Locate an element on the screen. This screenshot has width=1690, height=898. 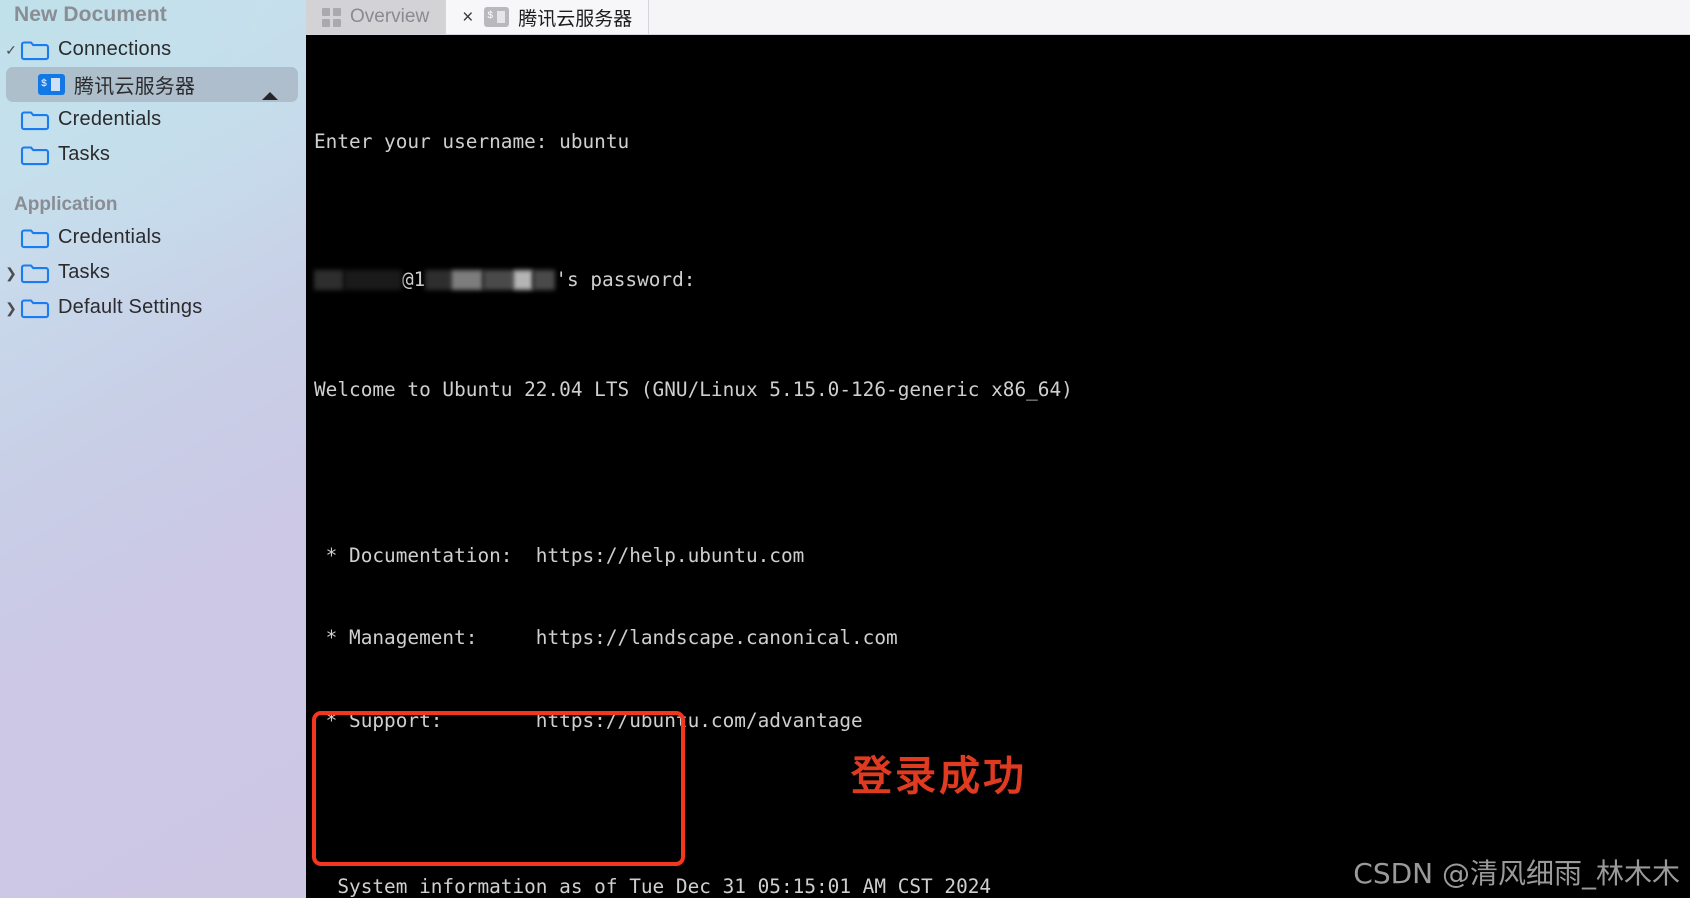
terminal-session-icon is located at coordinates (51, 84).